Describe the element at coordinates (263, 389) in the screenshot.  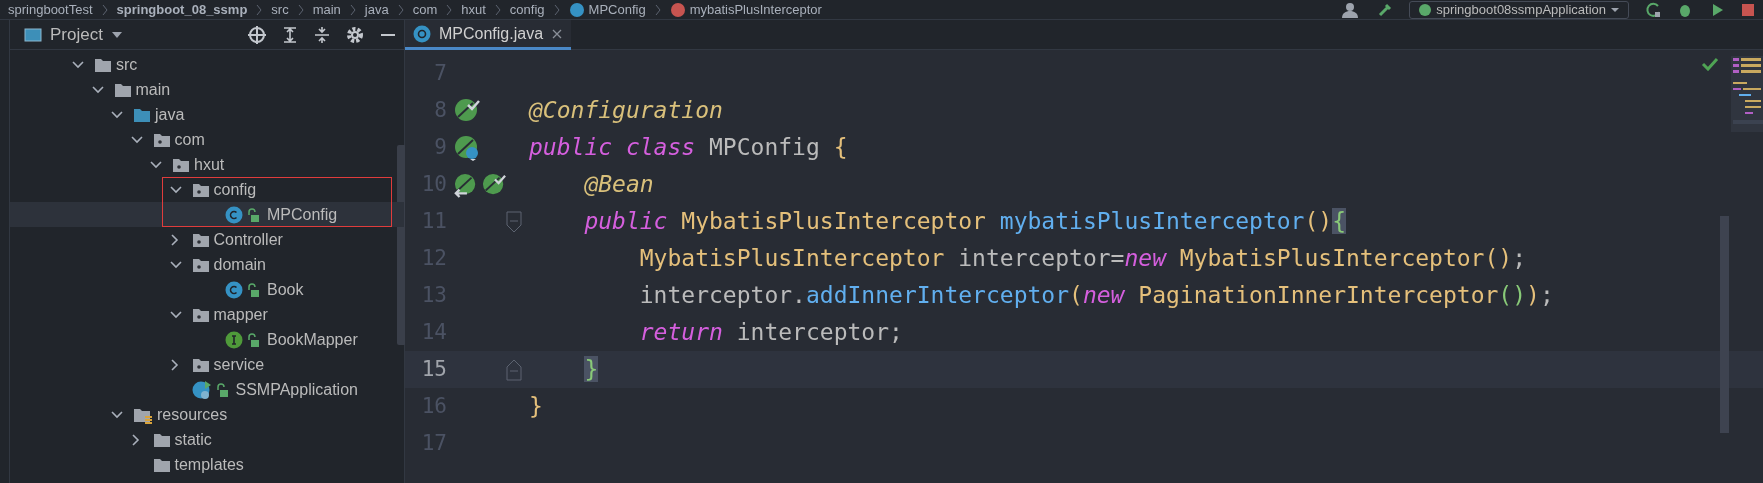
I see `tree-item: SSMPApplication` at that location.